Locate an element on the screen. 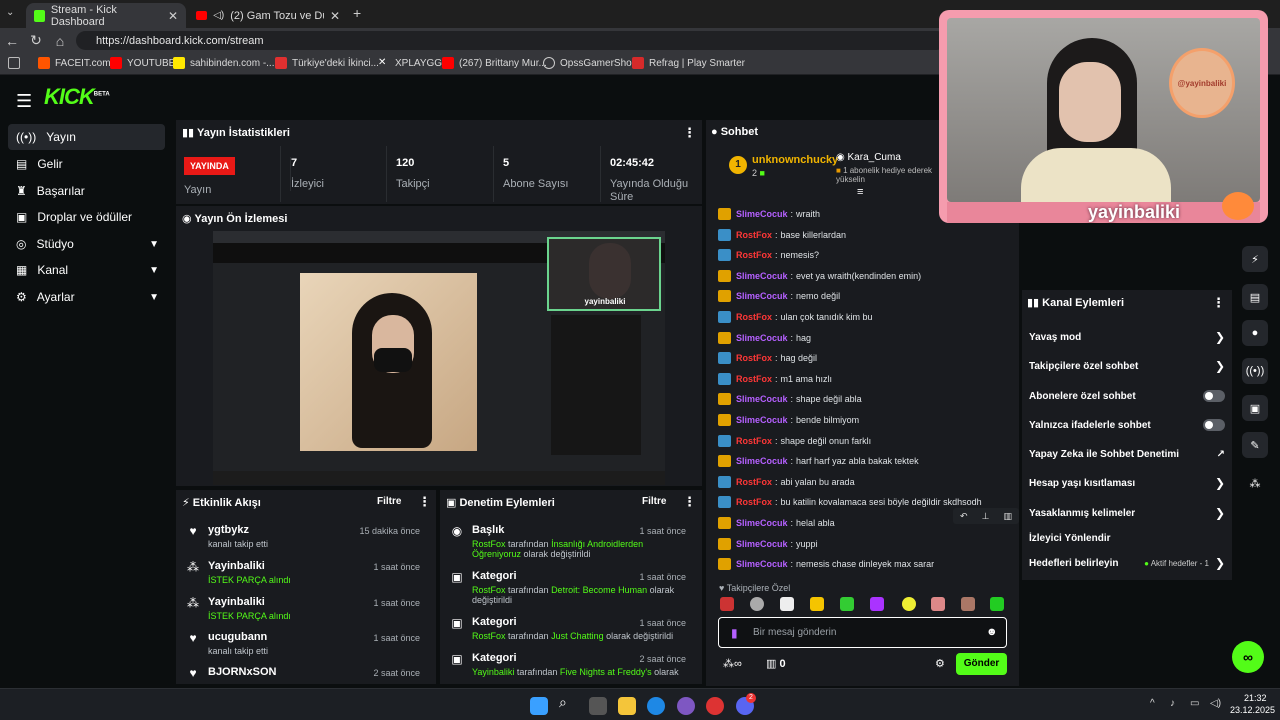 The image size is (1280, 720). channel-action-item: Hesap yaşı kısıtlaması ❯ is located at coordinates (1127, 483).